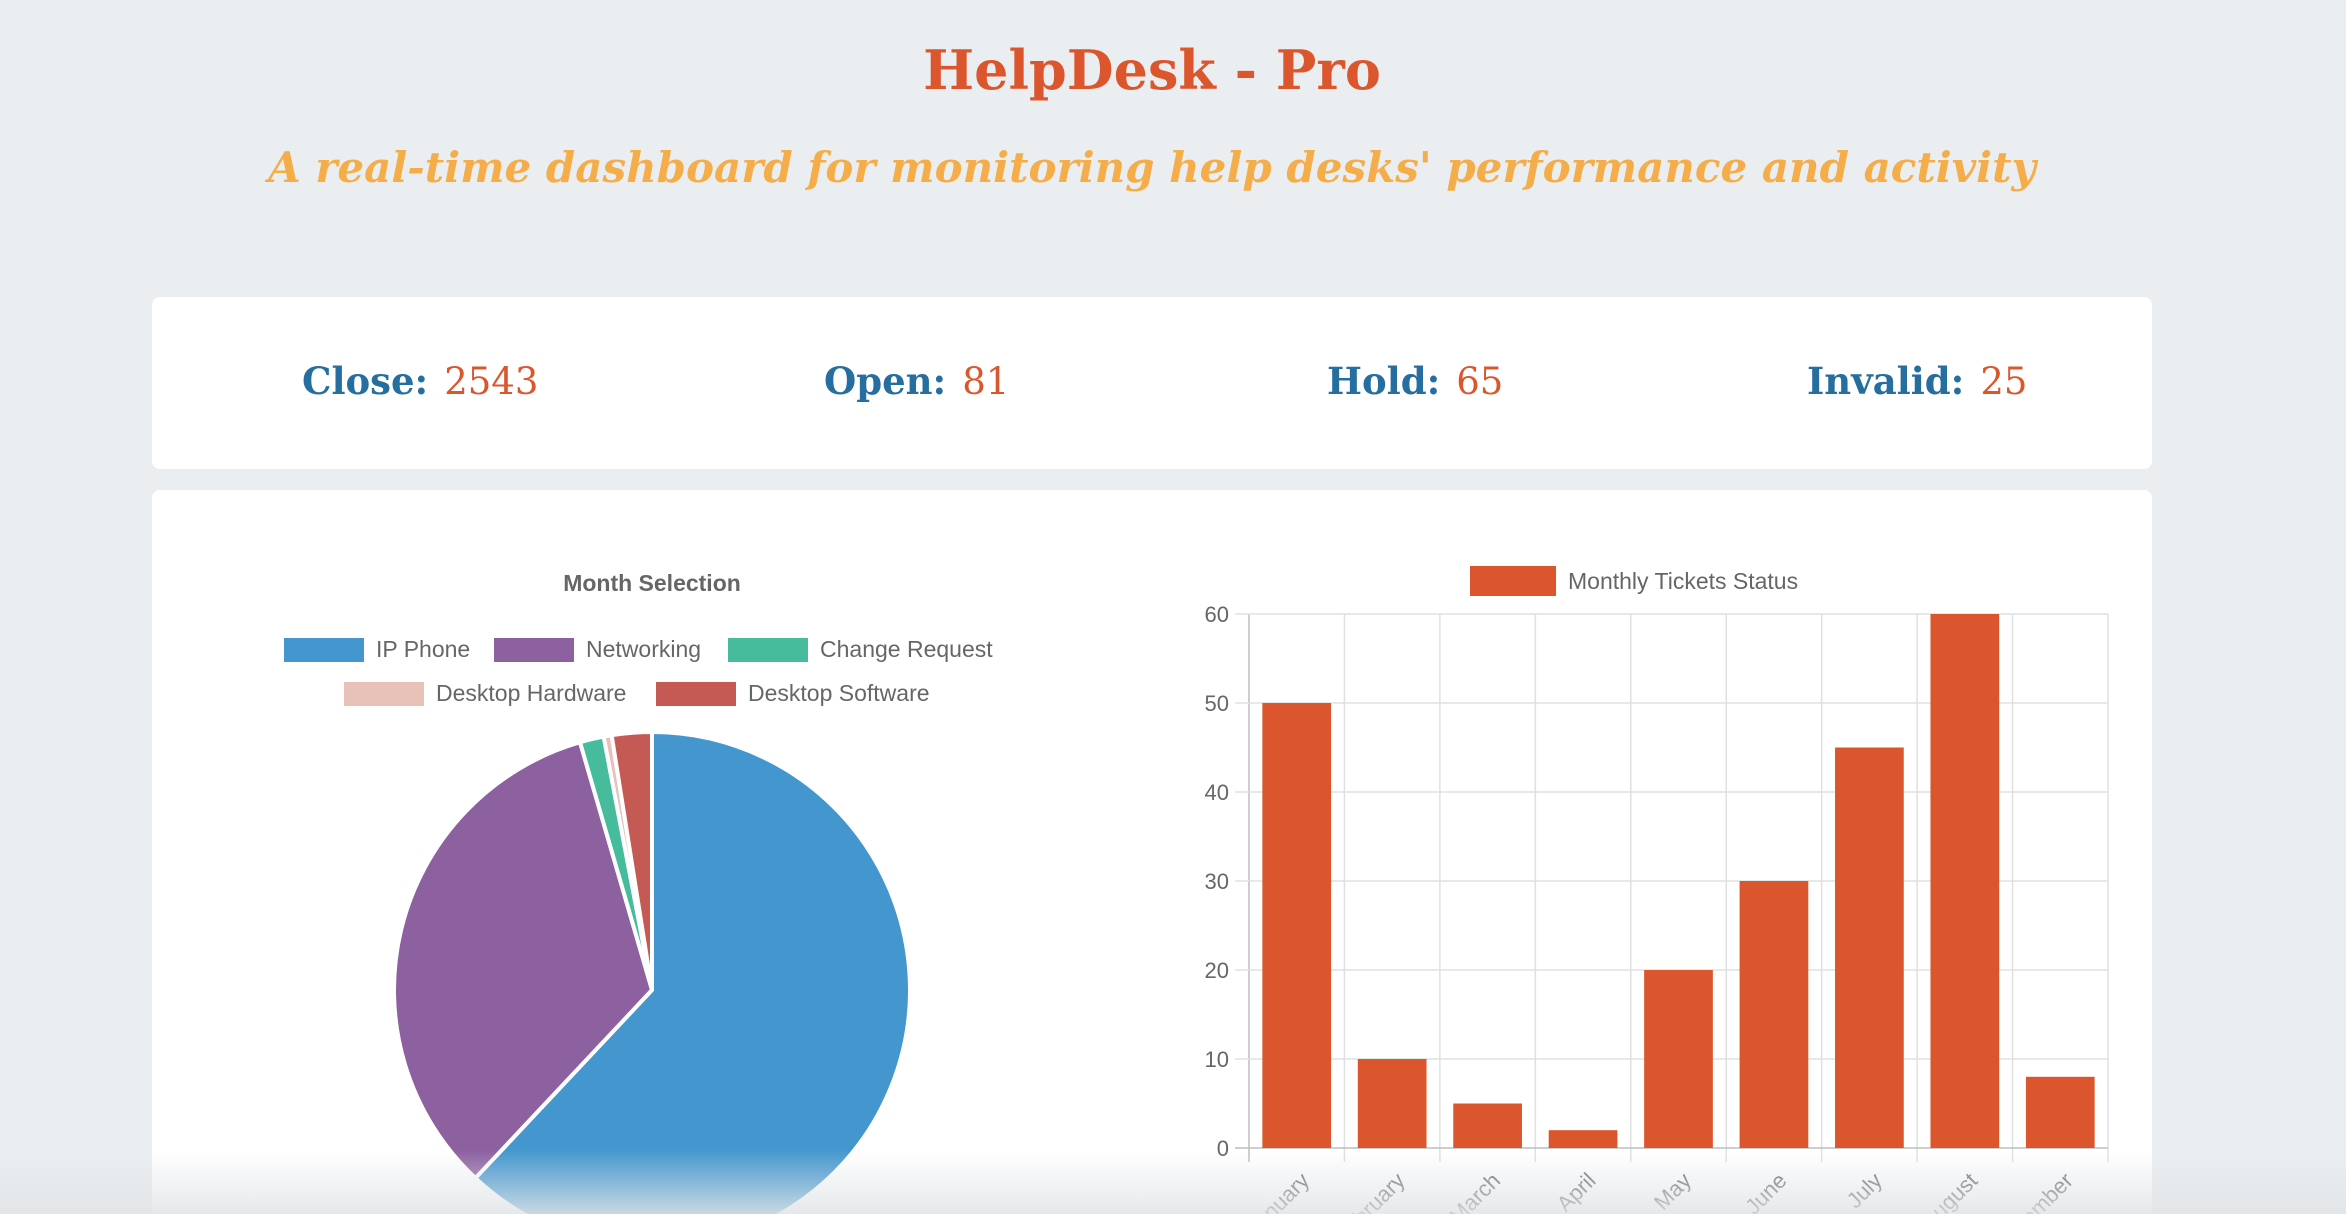 Image resolution: width=2346 pixels, height=1214 pixels. What do you see at coordinates (1583, 1139) in the screenshot?
I see `bar-april` at bounding box center [1583, 1139].